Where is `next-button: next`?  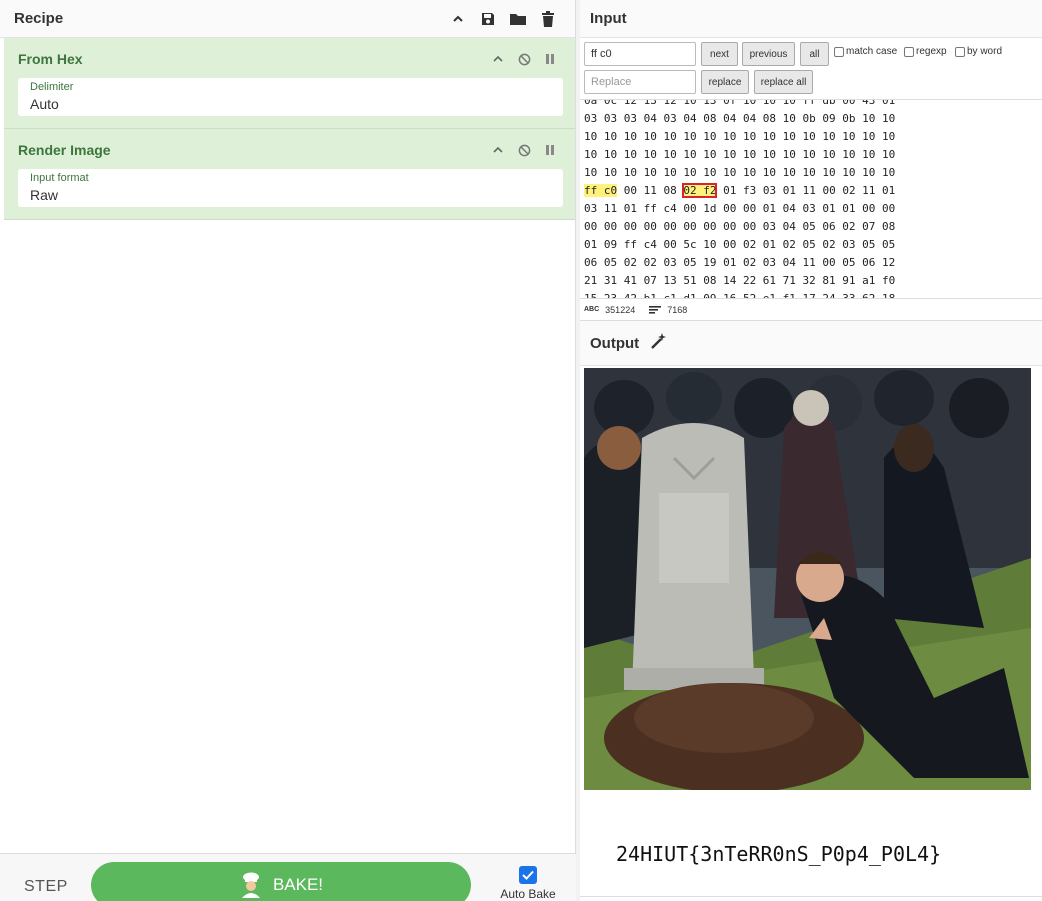
next-button: next is located at coordinates (719, 54).